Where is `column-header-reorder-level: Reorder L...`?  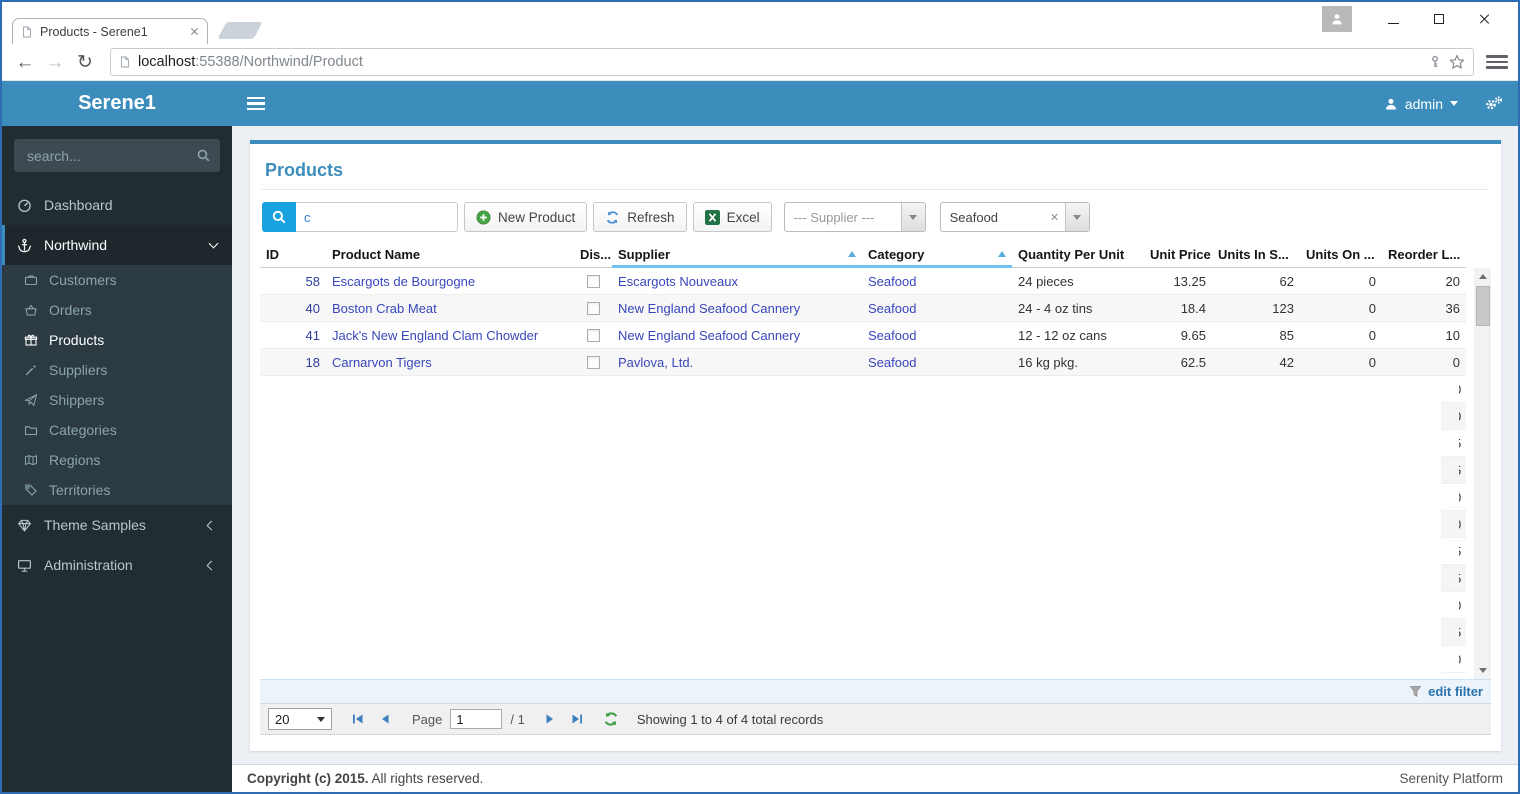 column-header-reorder-level: Reorder L... is located at coordinates (1424, 255).